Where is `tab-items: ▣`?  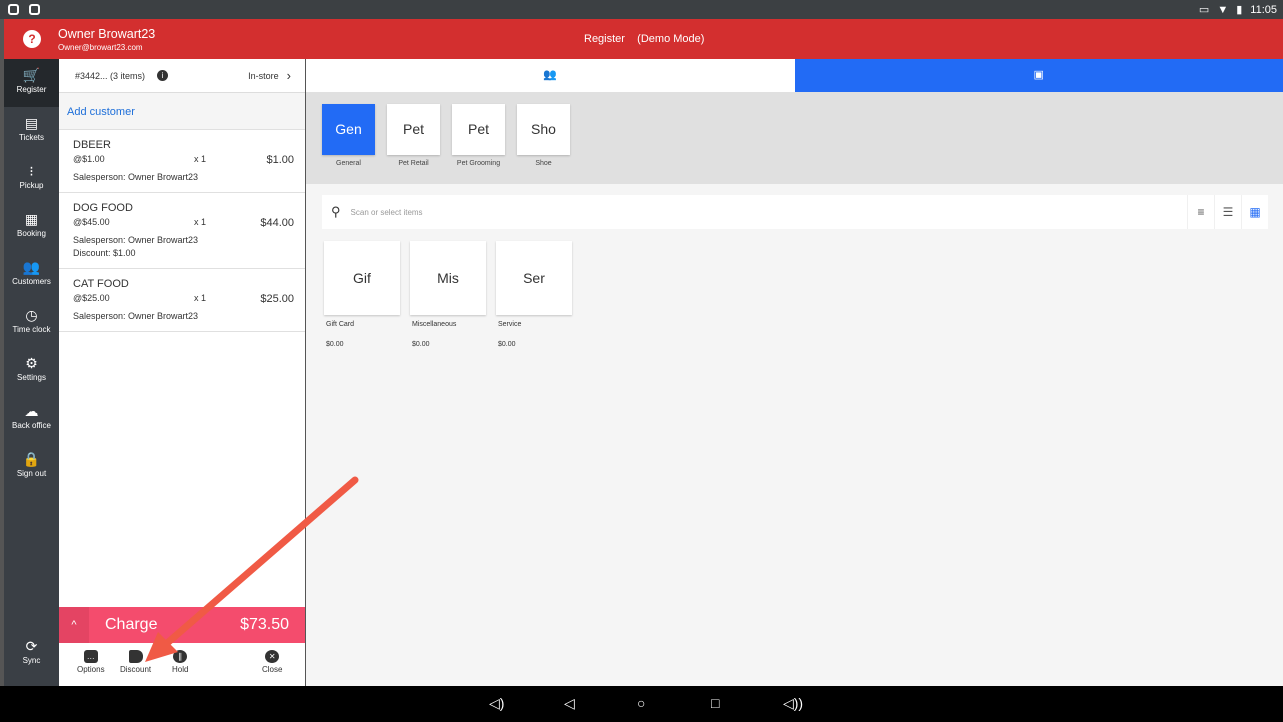 tab-items: ▣ is located at coordinates (1038, 75).